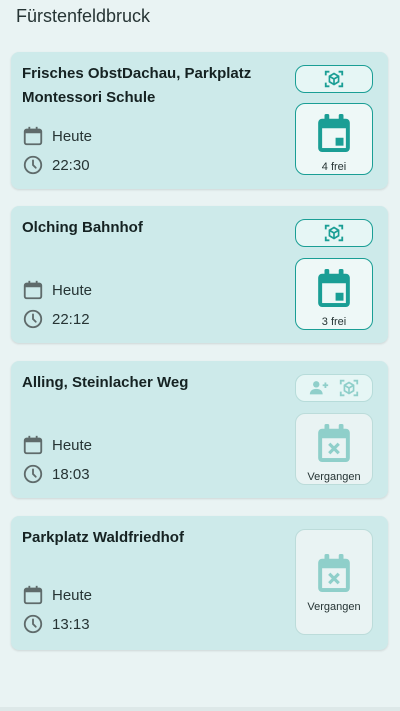 The image size is (400, 711). I want to click on availability-text: 4 frei, so click(334, 167).